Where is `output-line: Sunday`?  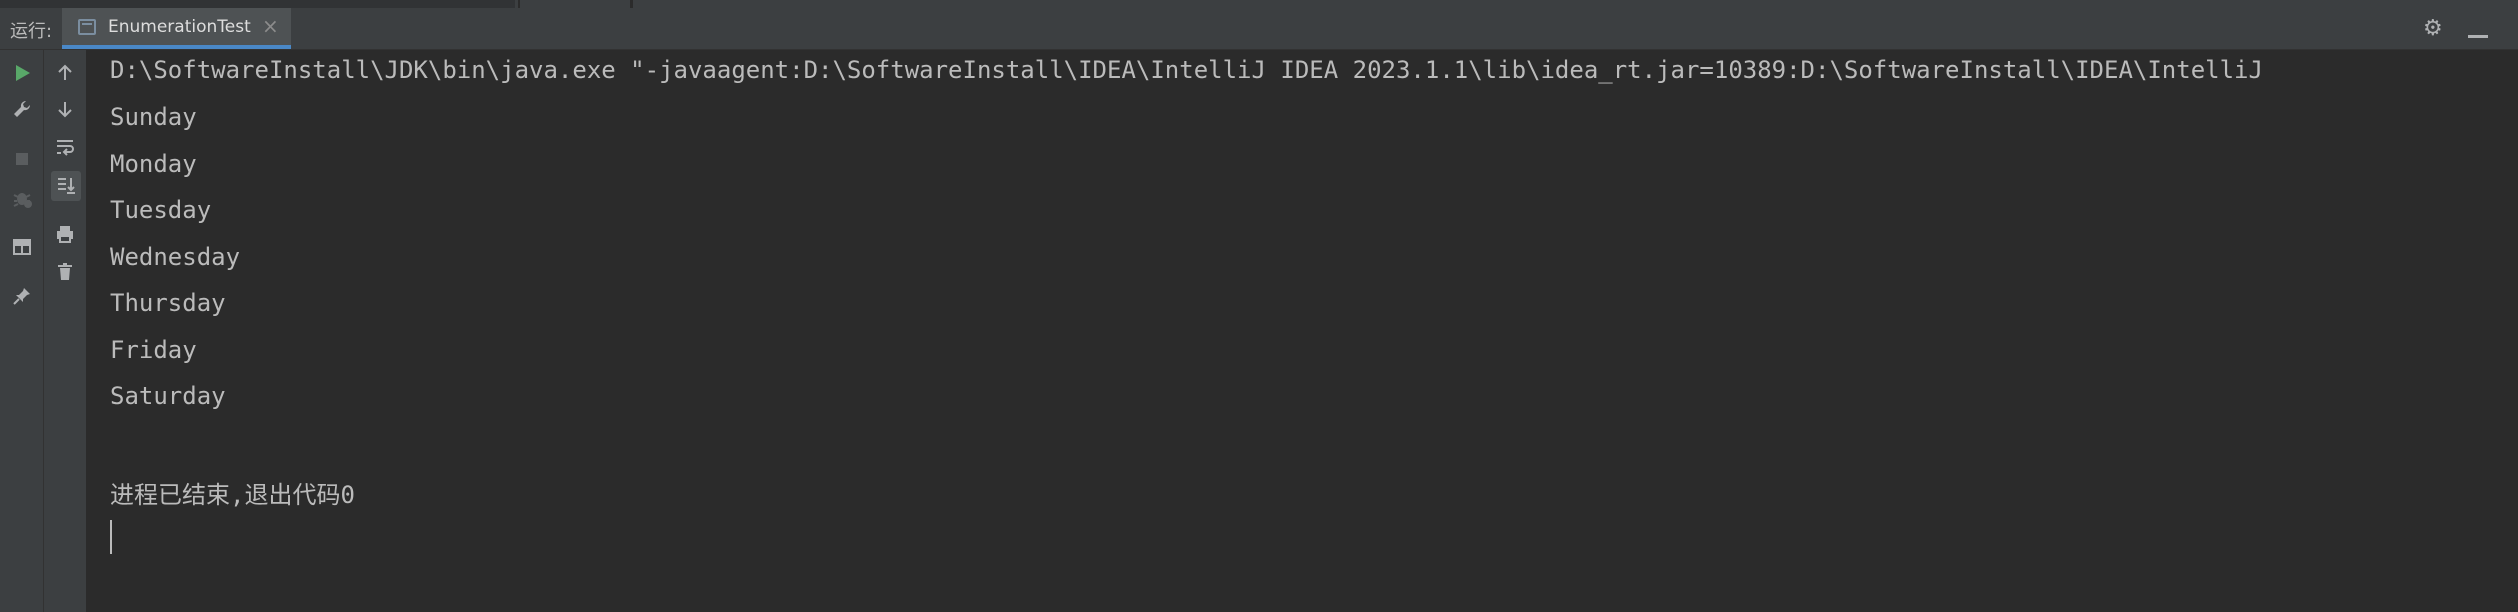
output-line: Sunday is located at coordinates (153, 117).